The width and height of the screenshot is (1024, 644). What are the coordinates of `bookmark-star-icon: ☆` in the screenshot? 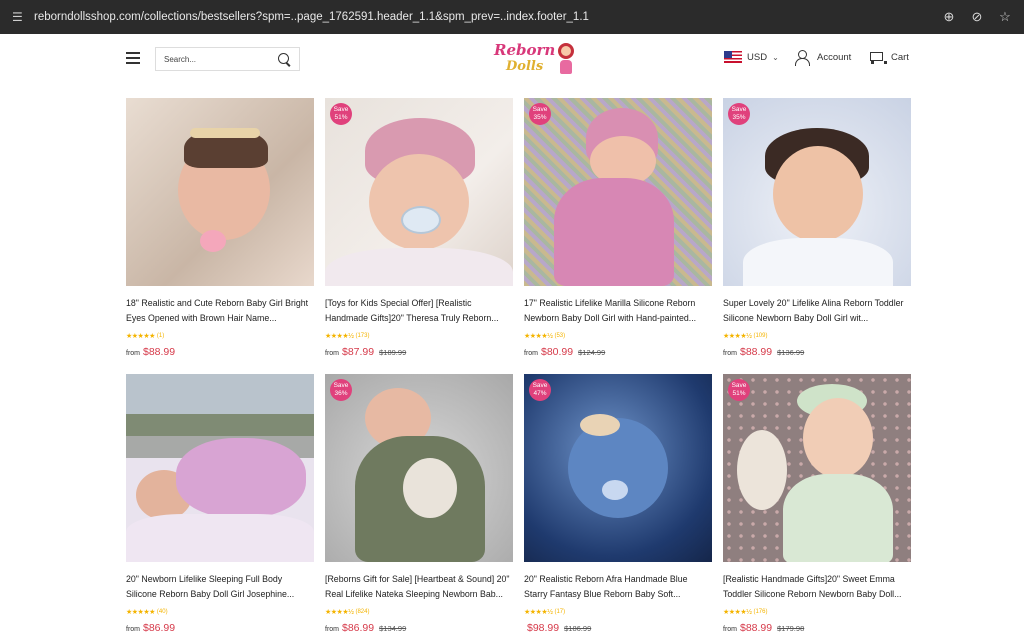 It's located at (1005, 17).